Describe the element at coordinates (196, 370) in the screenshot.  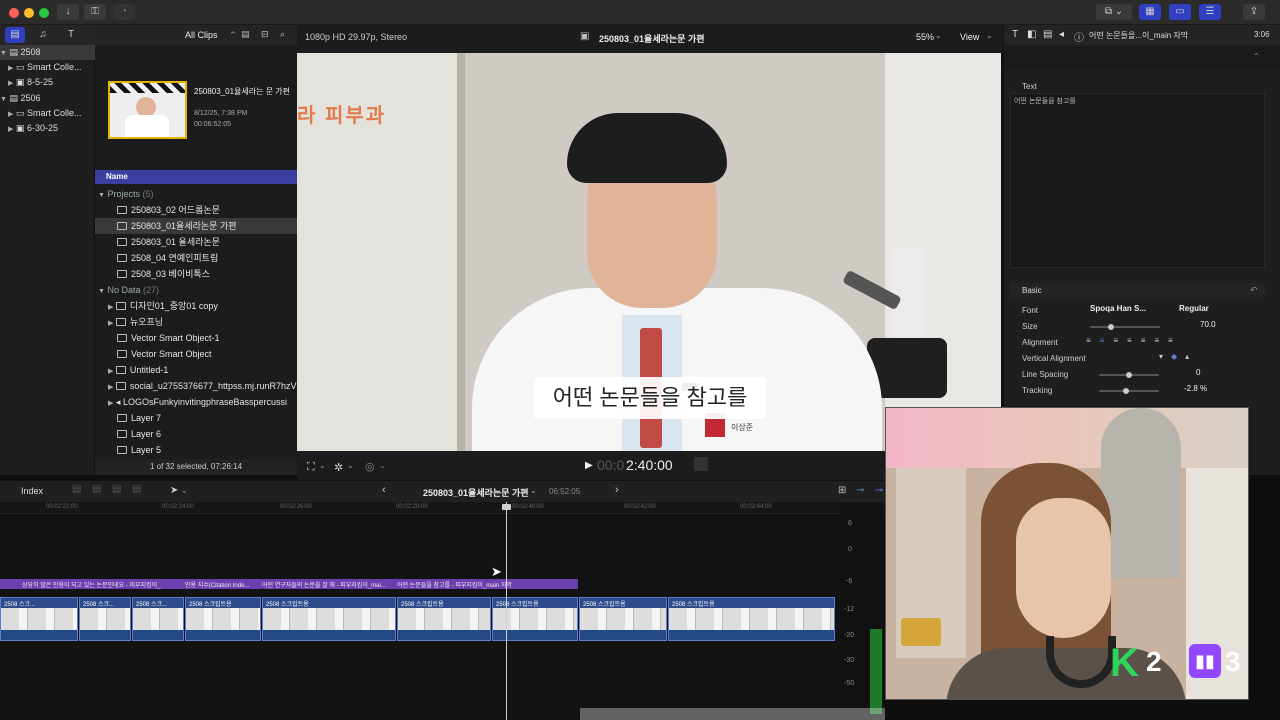
I see `media-row: ▶ Untitled-1` at that location.